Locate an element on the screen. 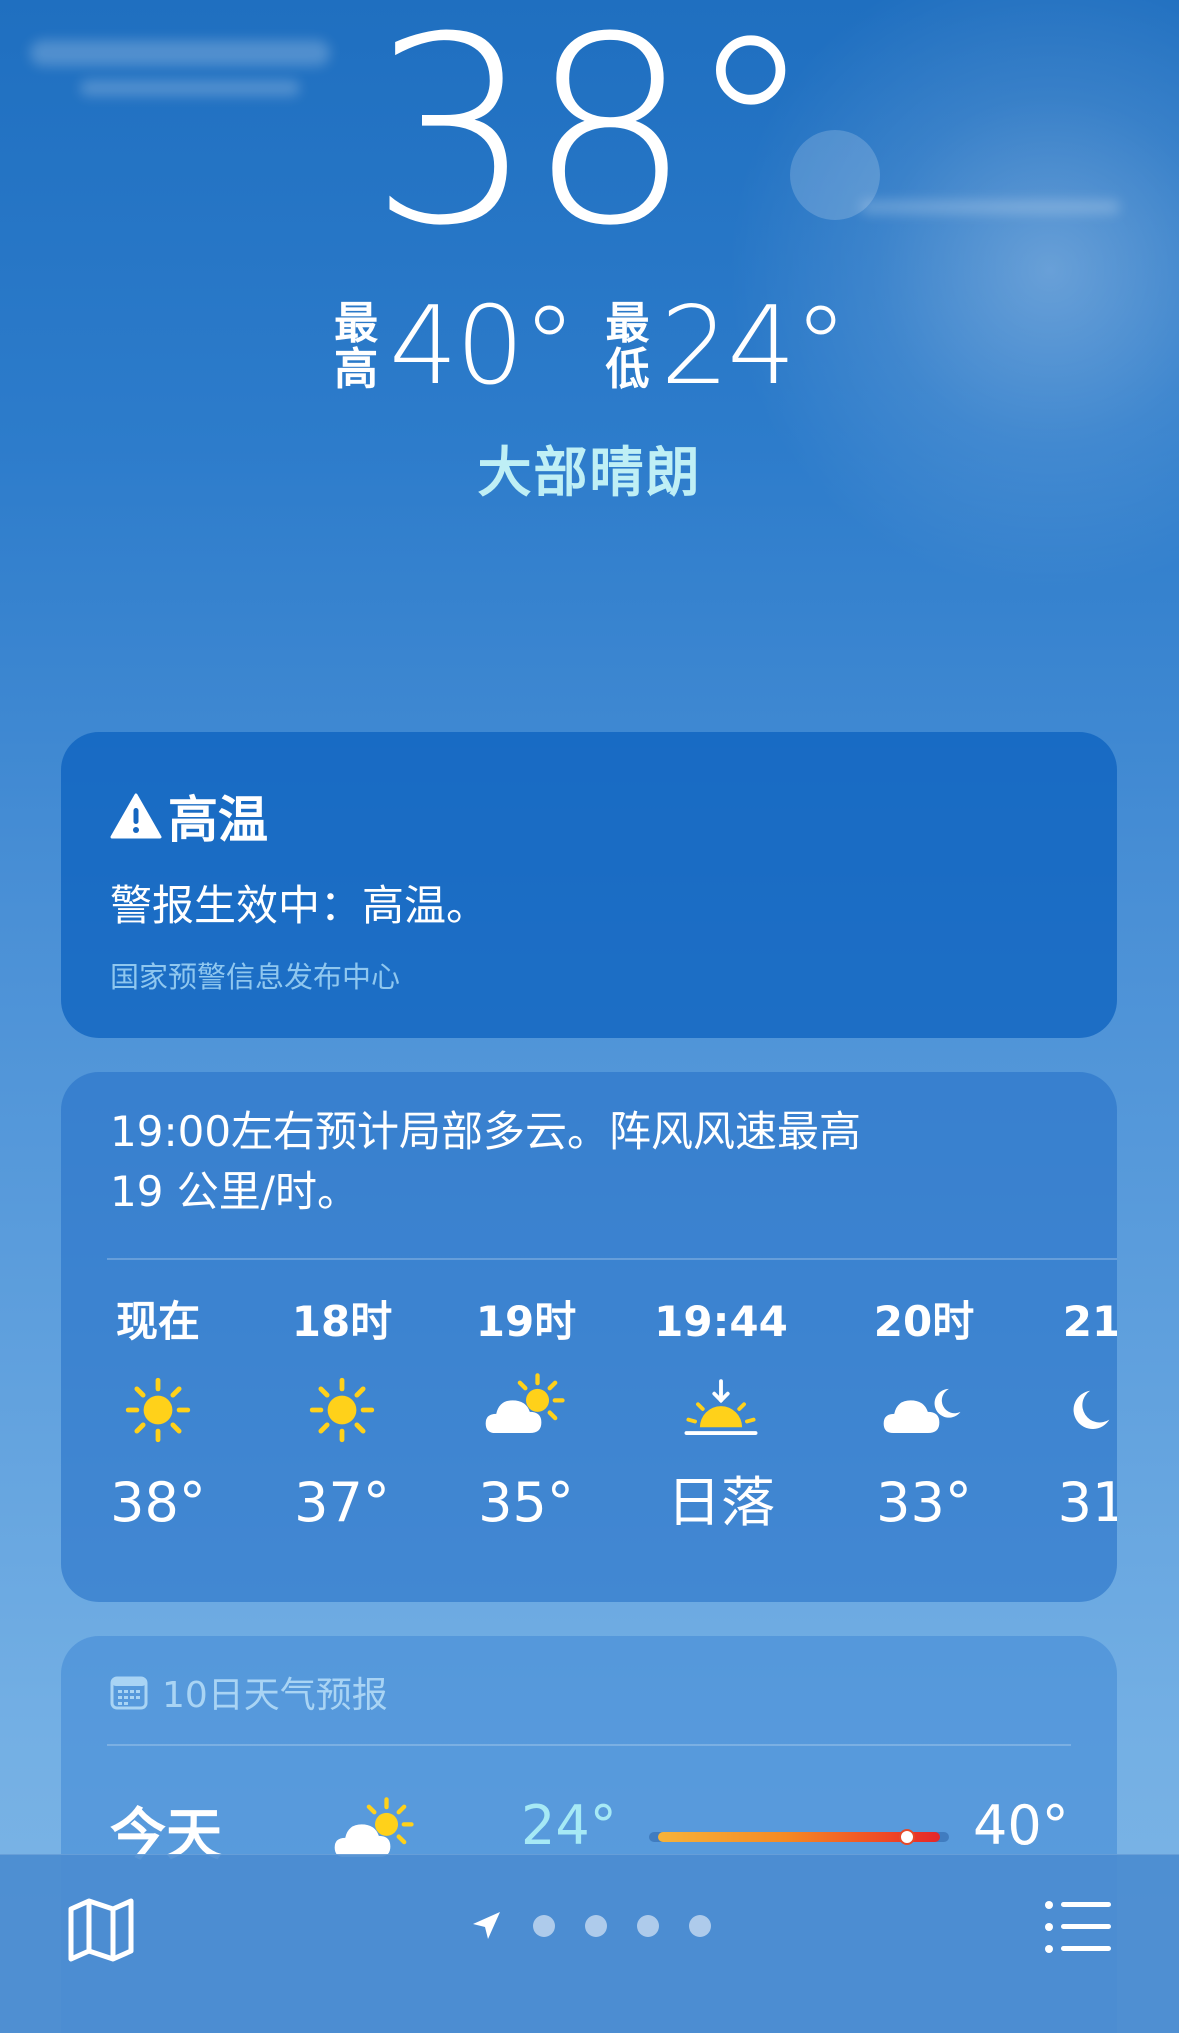 The width and height of the screenshot is (1179, 2033). high-label-top: 最 is located at coordinates (356, 323).